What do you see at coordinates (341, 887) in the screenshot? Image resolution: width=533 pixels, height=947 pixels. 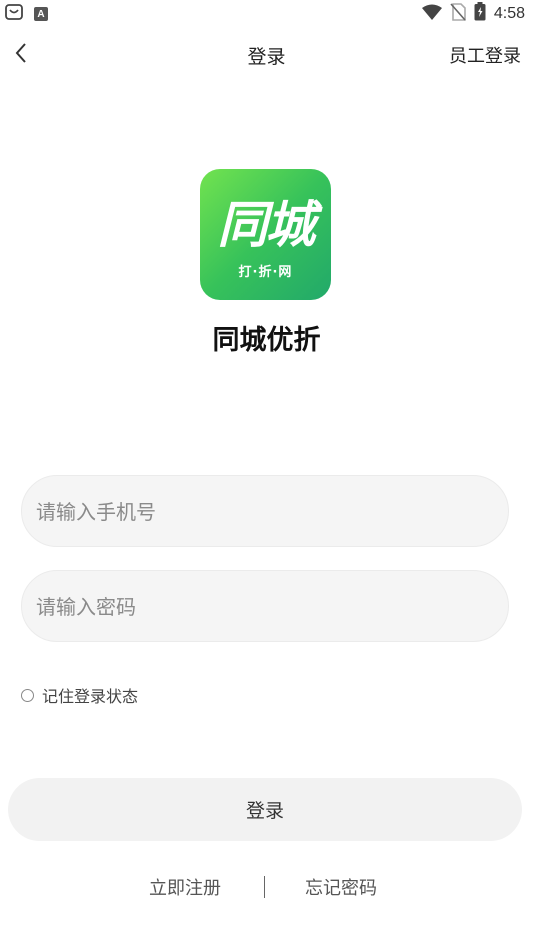 I see `forgot-password-link: 忘记密码` at bounding box center [341, 887].